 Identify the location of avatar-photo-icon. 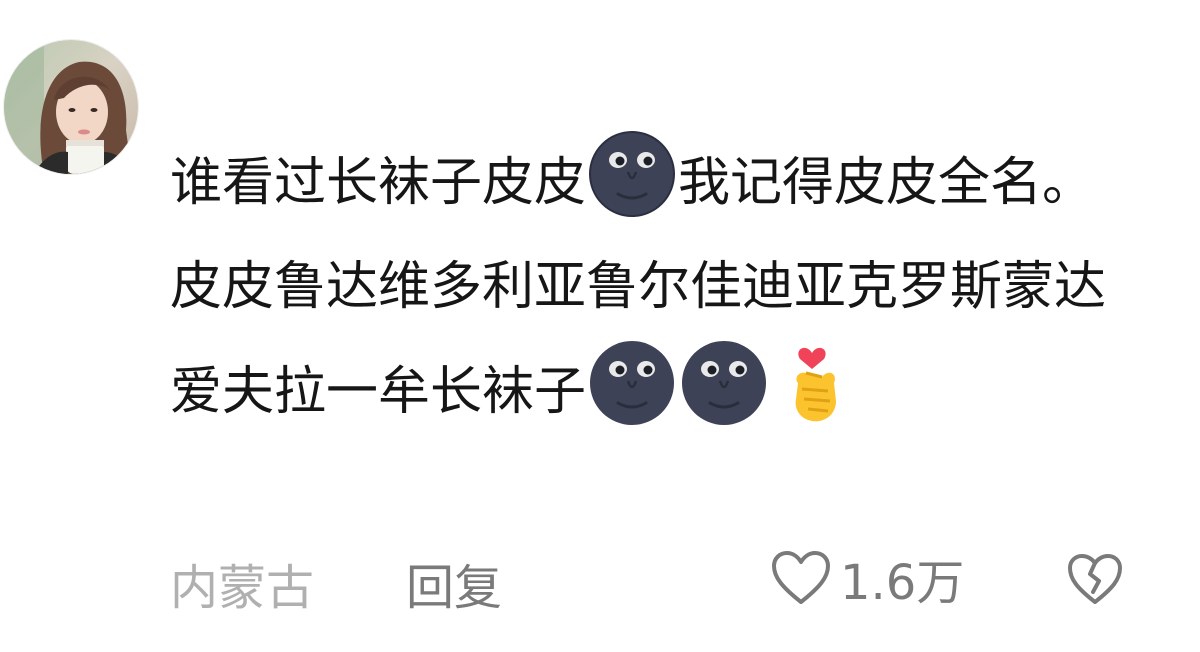
(71, 107).